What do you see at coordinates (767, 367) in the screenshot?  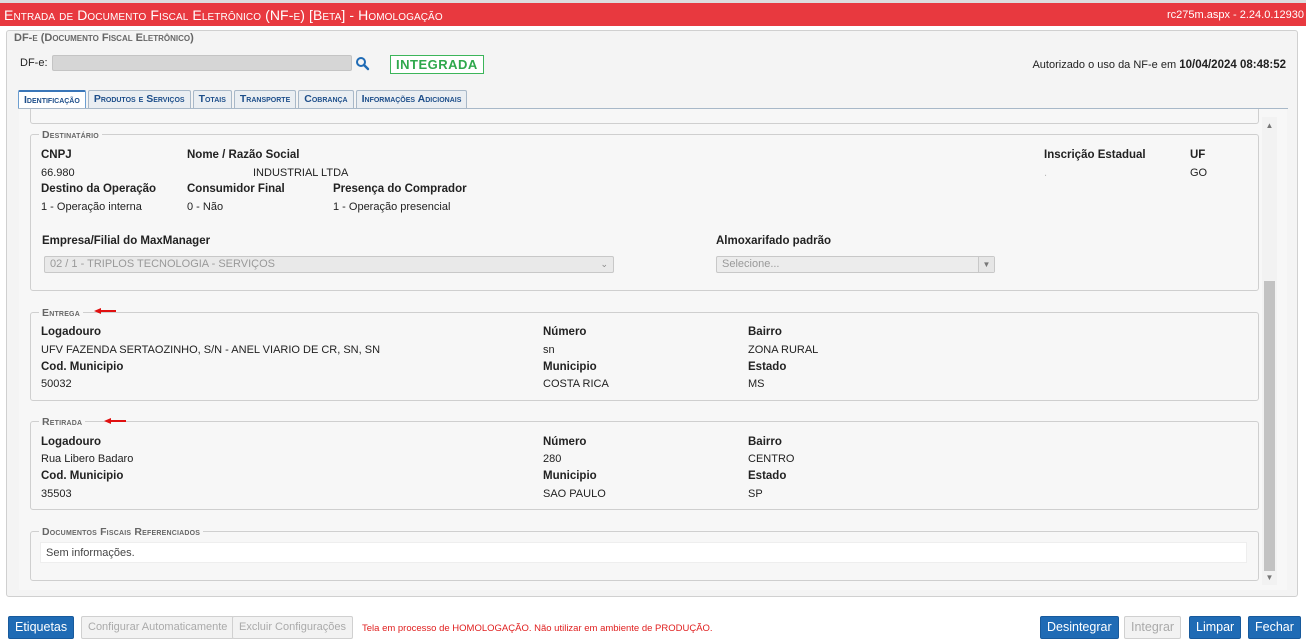 I see `entrega-estado-label: Estado` at bounding box center [767, 367].